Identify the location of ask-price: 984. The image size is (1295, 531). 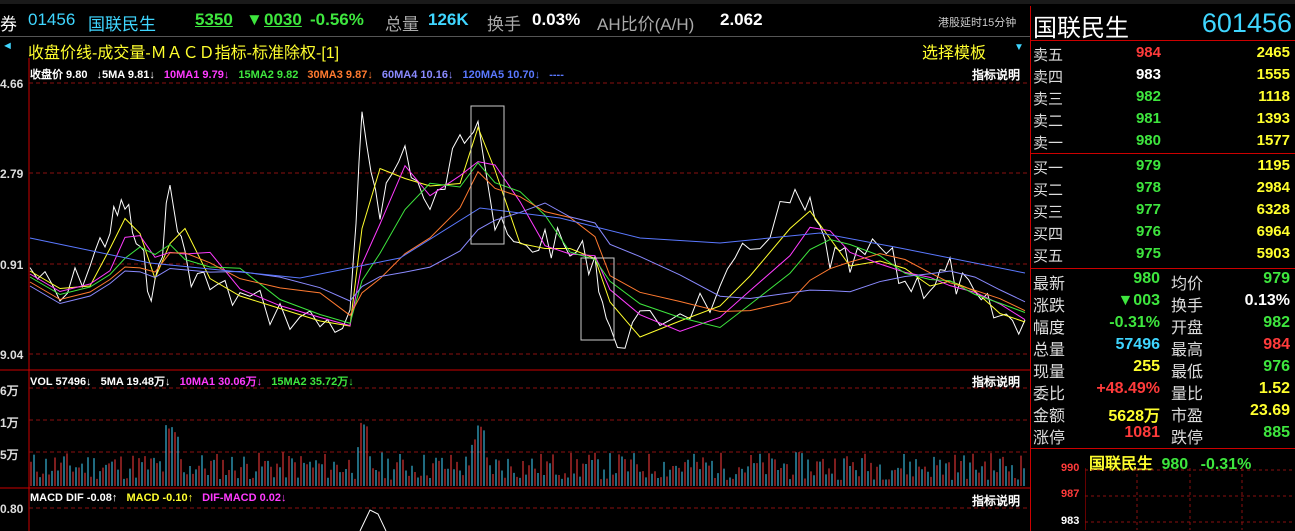
(1148, 52).